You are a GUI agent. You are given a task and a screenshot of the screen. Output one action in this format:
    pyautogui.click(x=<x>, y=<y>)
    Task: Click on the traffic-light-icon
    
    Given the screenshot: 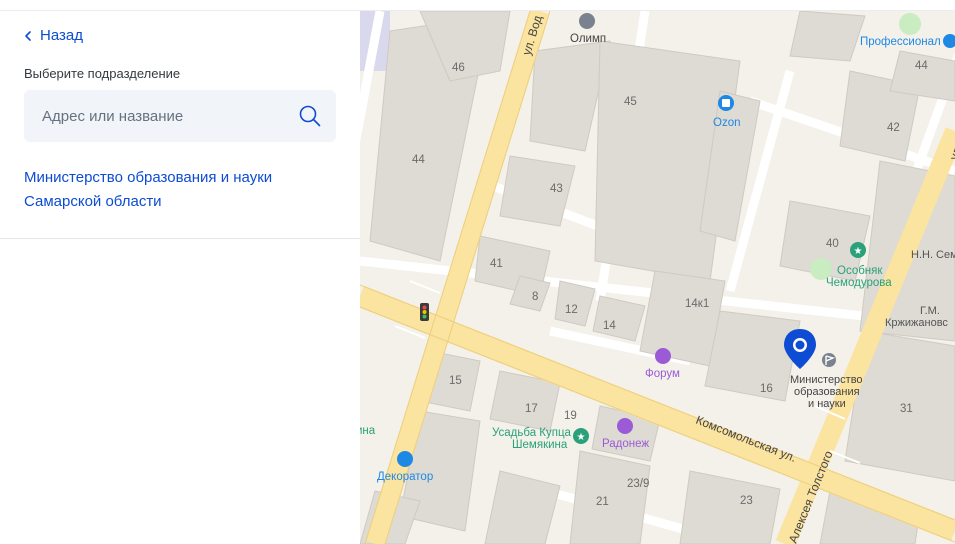 What is the action you would take?
    pyautogui.click(x=424, y=312)
    